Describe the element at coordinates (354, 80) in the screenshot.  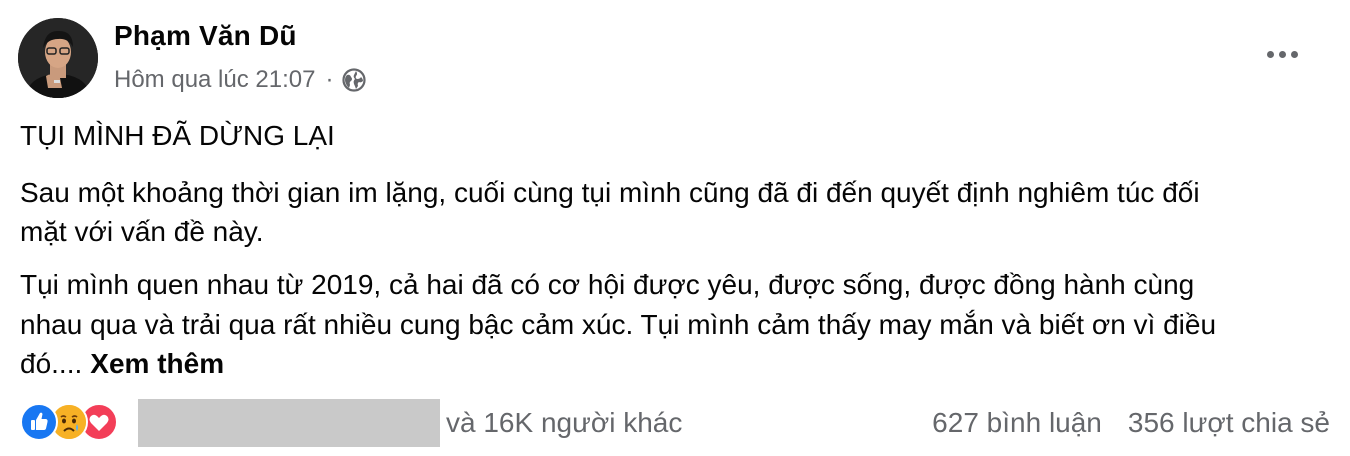
I see `globe-icon` at that location.